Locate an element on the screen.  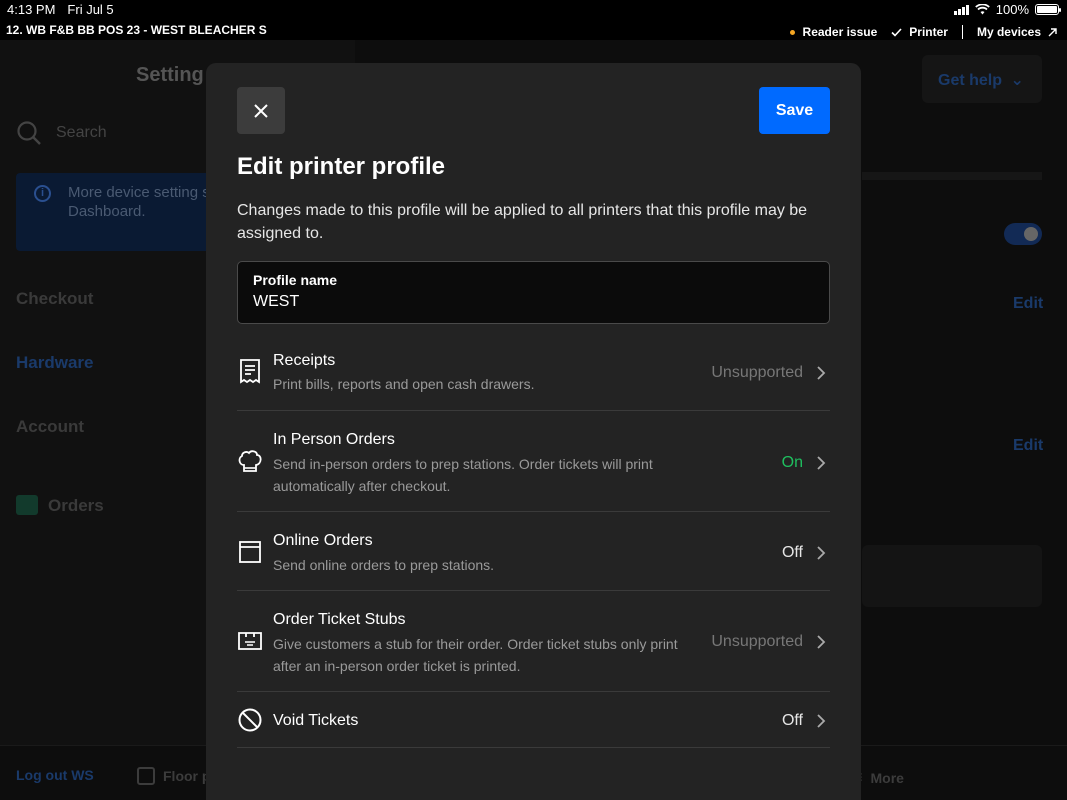
modal-title: Edit printer profile is located at coordinates (341, 166).